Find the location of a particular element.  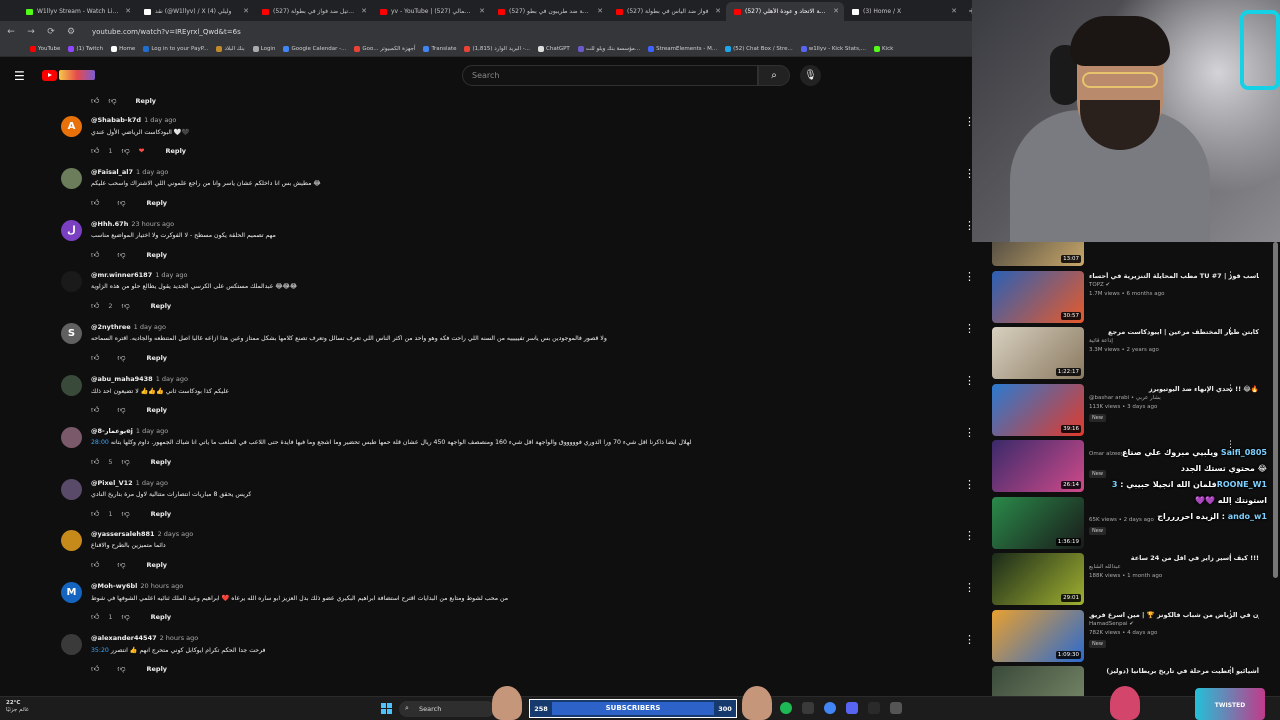

app-icon is located at coordinates (808, 708).